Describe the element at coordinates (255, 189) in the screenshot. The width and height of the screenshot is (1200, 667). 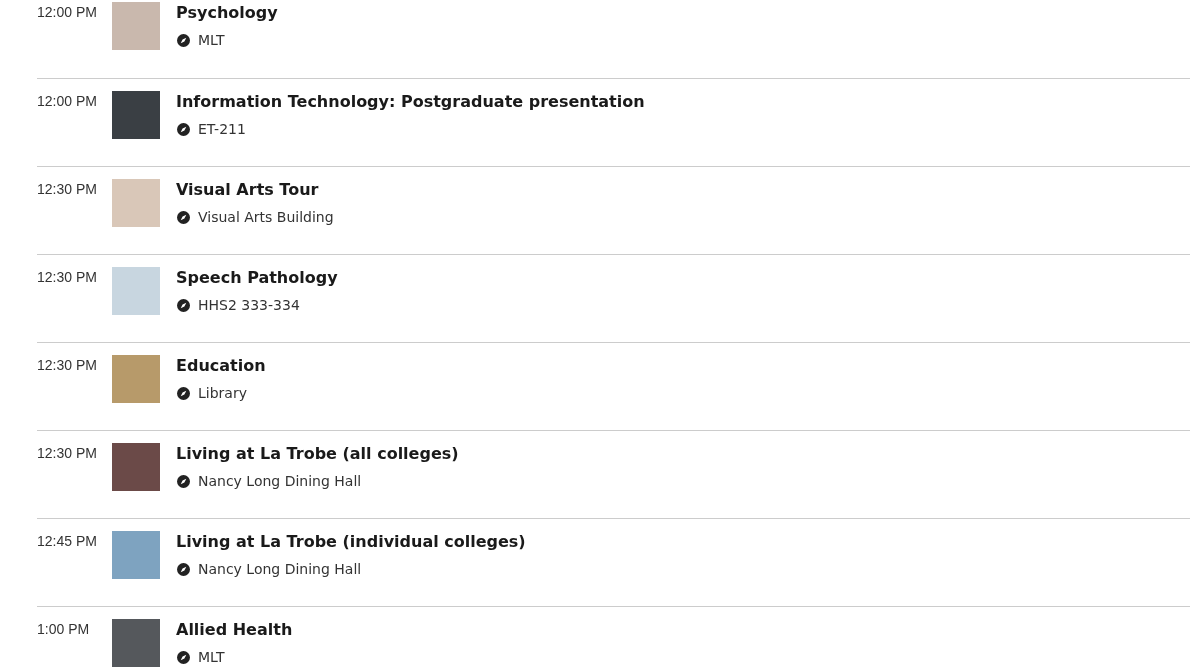
I see `event-title: Visual Arts Tour` at that location.